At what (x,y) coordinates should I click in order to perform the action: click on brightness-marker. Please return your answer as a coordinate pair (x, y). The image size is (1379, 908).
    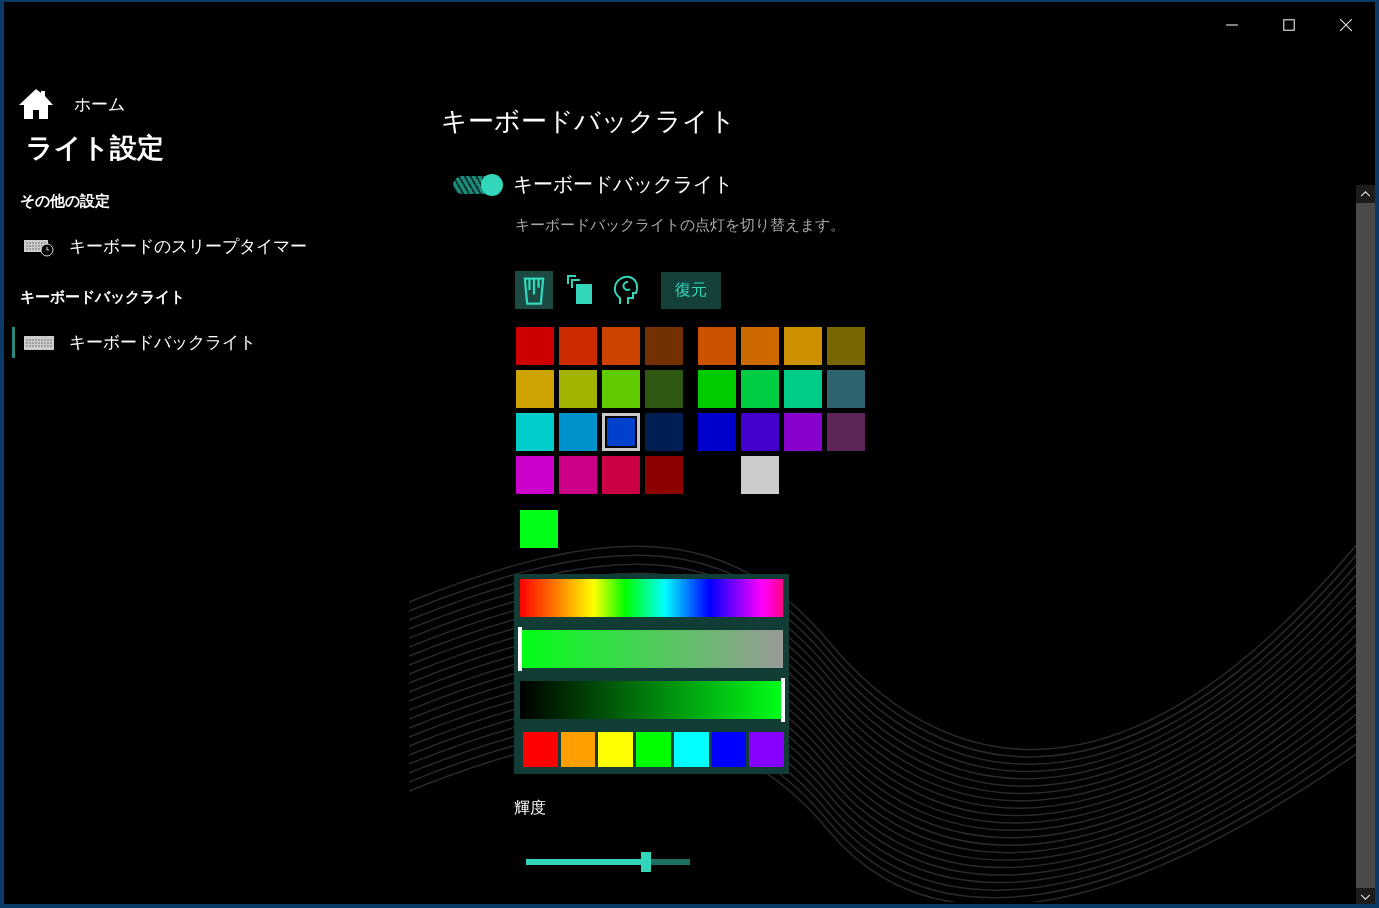
    Looking at the image, I should click on (783, 700).